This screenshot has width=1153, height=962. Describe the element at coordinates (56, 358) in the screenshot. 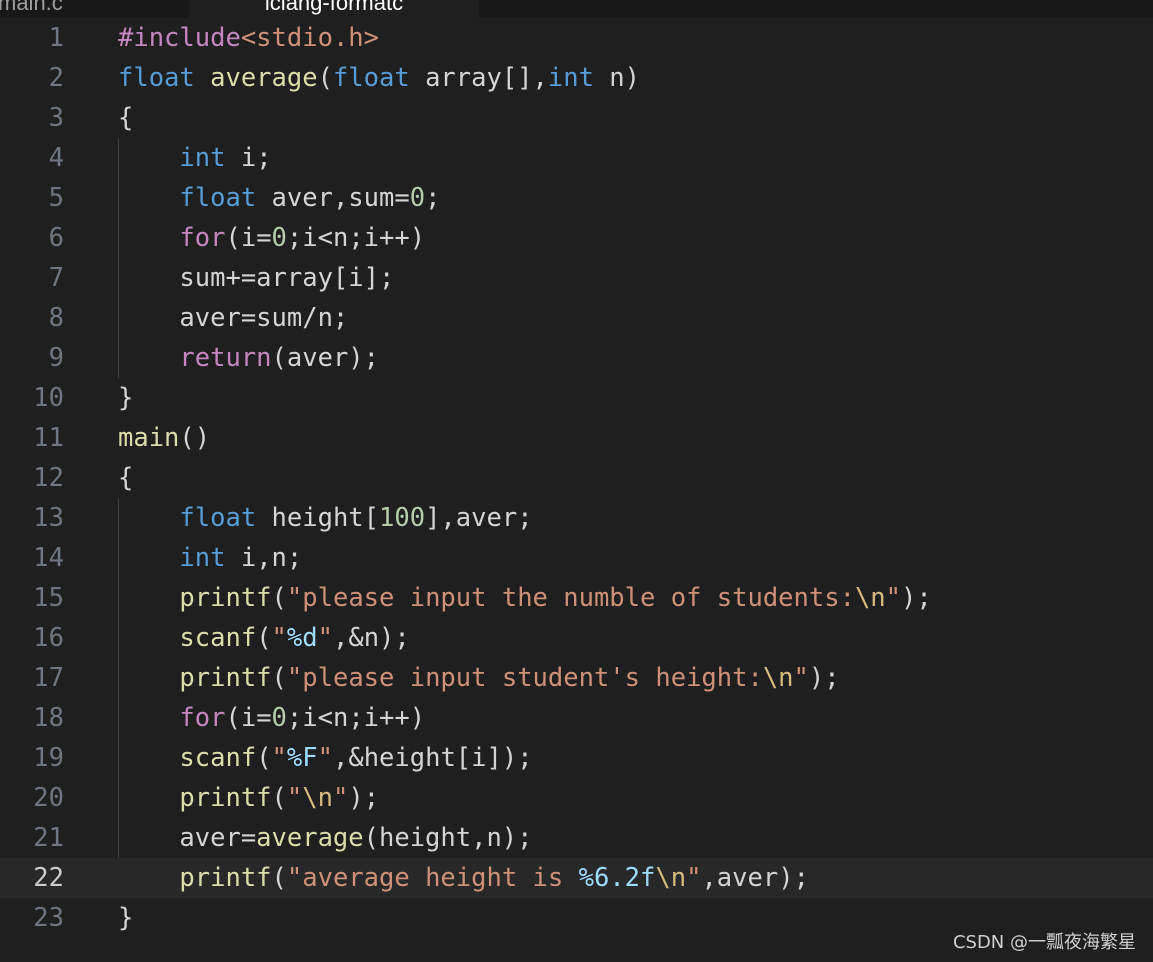

I see `line-number: 9` at that location.